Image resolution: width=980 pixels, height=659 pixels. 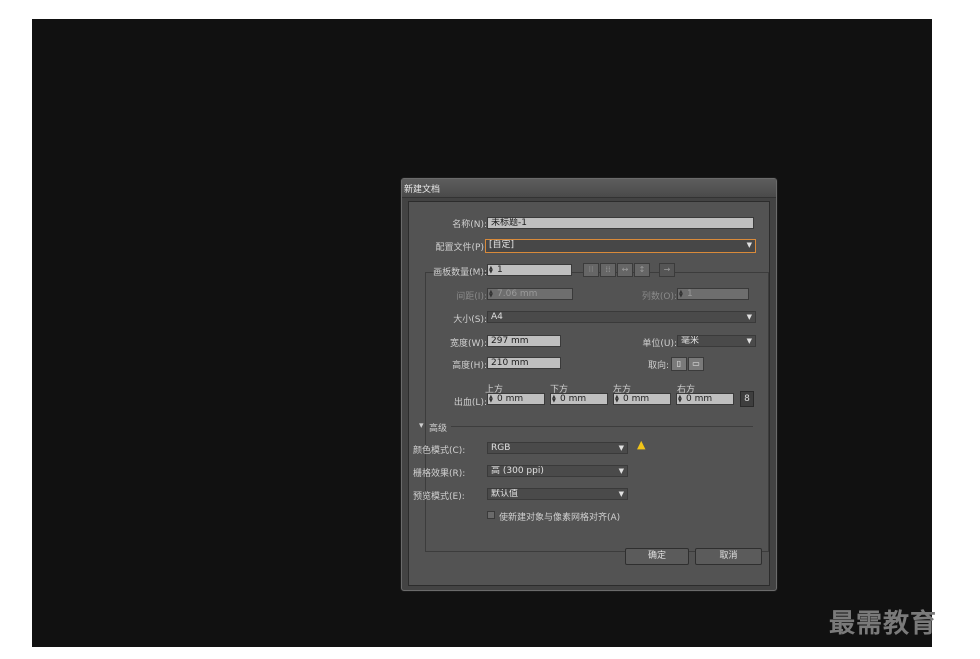 What do you see at coordinates (449, 401) in the screenshot?
I see `bleed-label: 出血(L):` at bounding box center [449, 401].